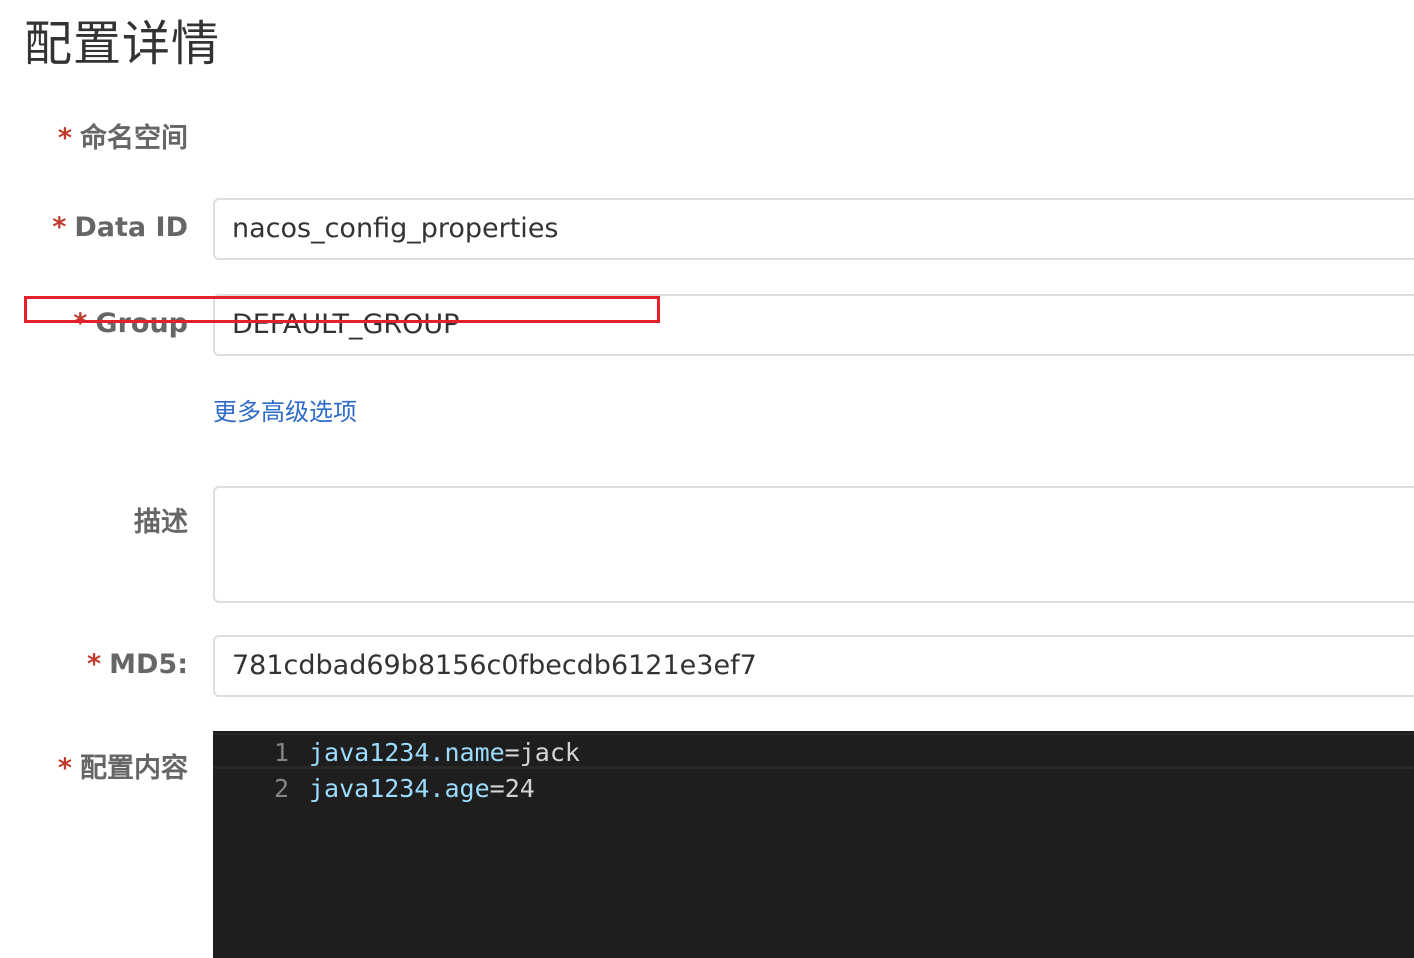 The height and width of the screenshot is (958, 1414). What do you see at coordinates (285, 409) in the screenshot?
I see `advanced-options-link: 更多高级选项` at bounding box center [285, 409].